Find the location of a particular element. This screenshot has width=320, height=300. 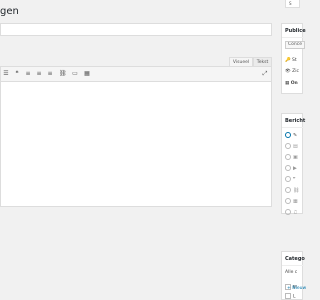

tab-visual: Visueel is located at coordinates (241, 61).